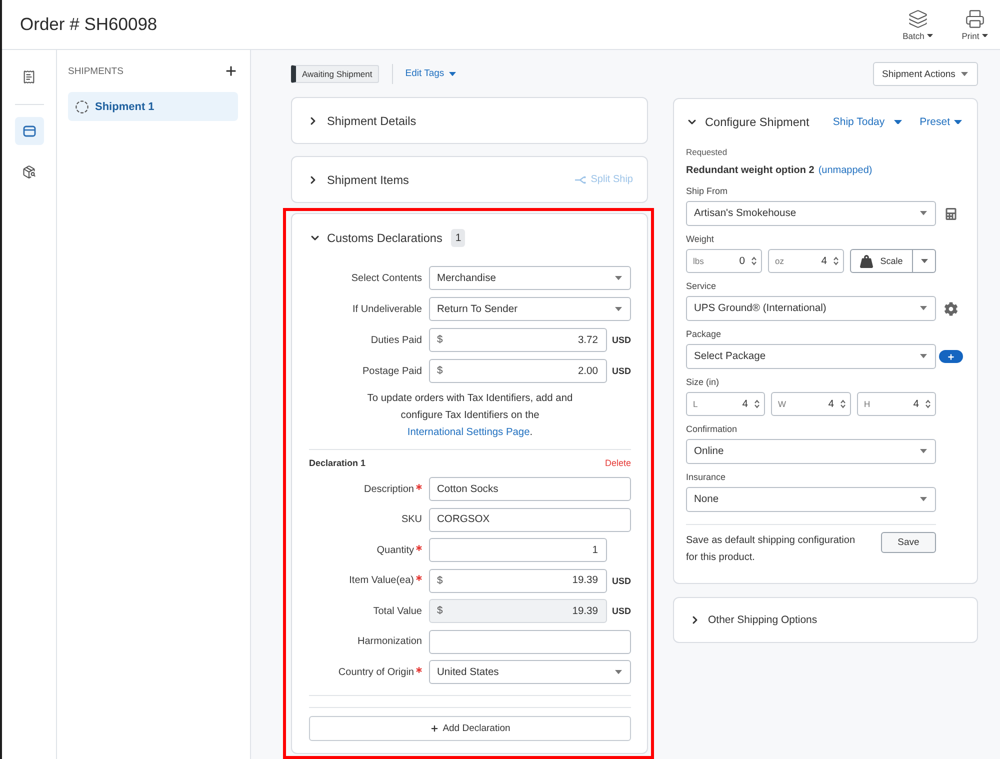 Image resolution: width=1000 pixels, height=759 pixels. What do you see at coordinates (387, 309) in the screenshot?
I see `field-label: If Undeliverable` at bounding box center [387, 309].